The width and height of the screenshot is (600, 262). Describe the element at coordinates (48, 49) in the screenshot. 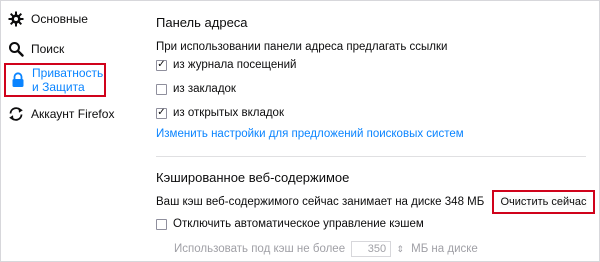

I see `sidebar-item-label: Поиск` at that location.